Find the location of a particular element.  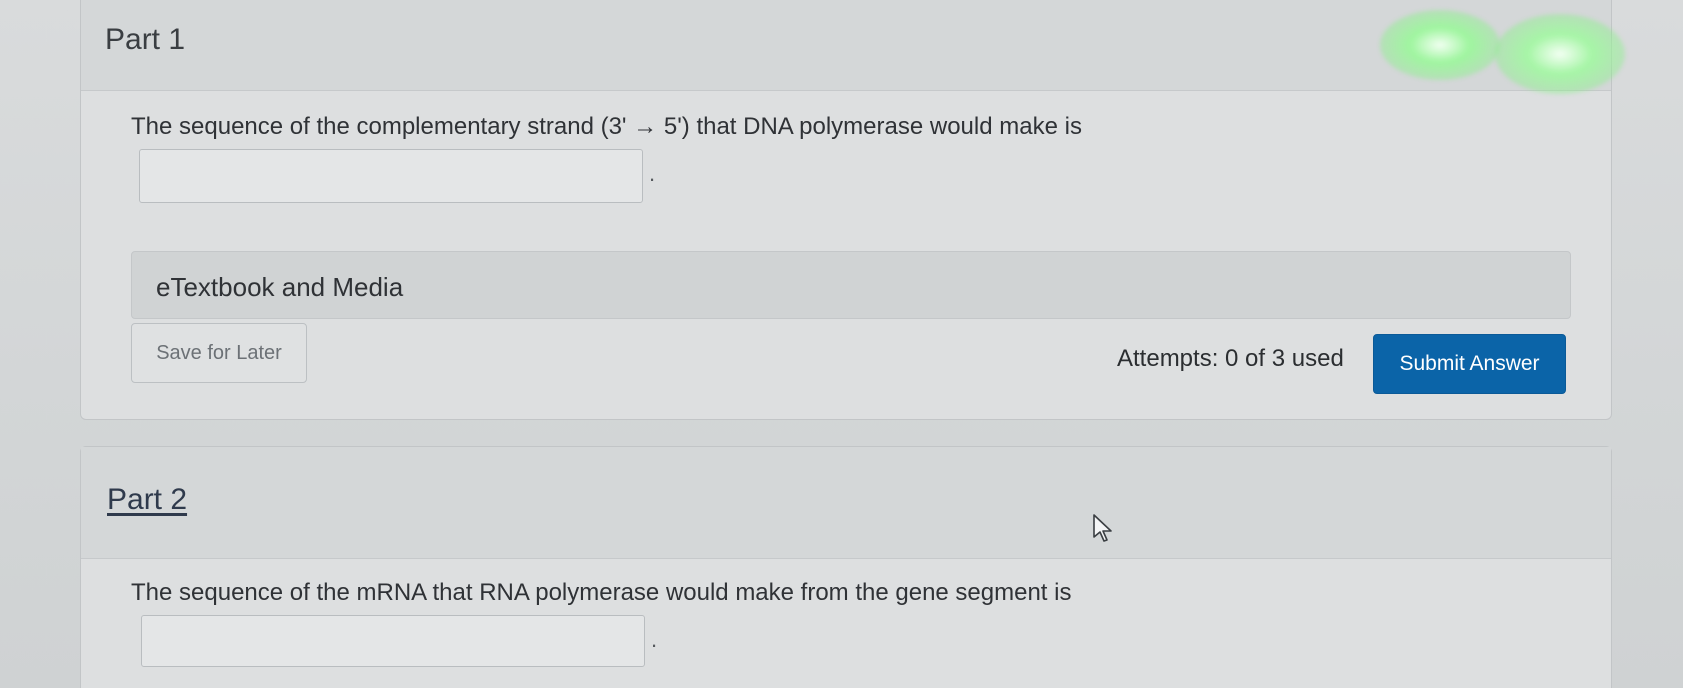

submit-answer-button: Submit Answer is located at coordinates (1469, 364).